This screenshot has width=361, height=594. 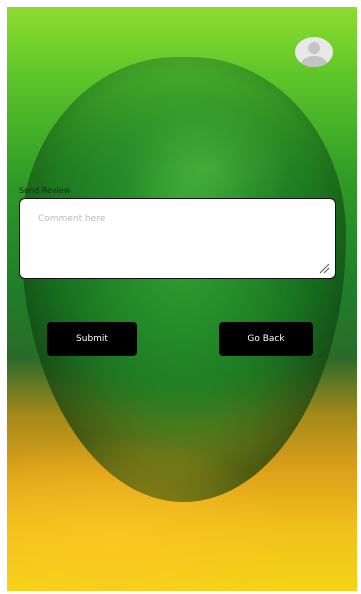 I want to click on send-review-label: Send Review, so click(x=45, y=190).